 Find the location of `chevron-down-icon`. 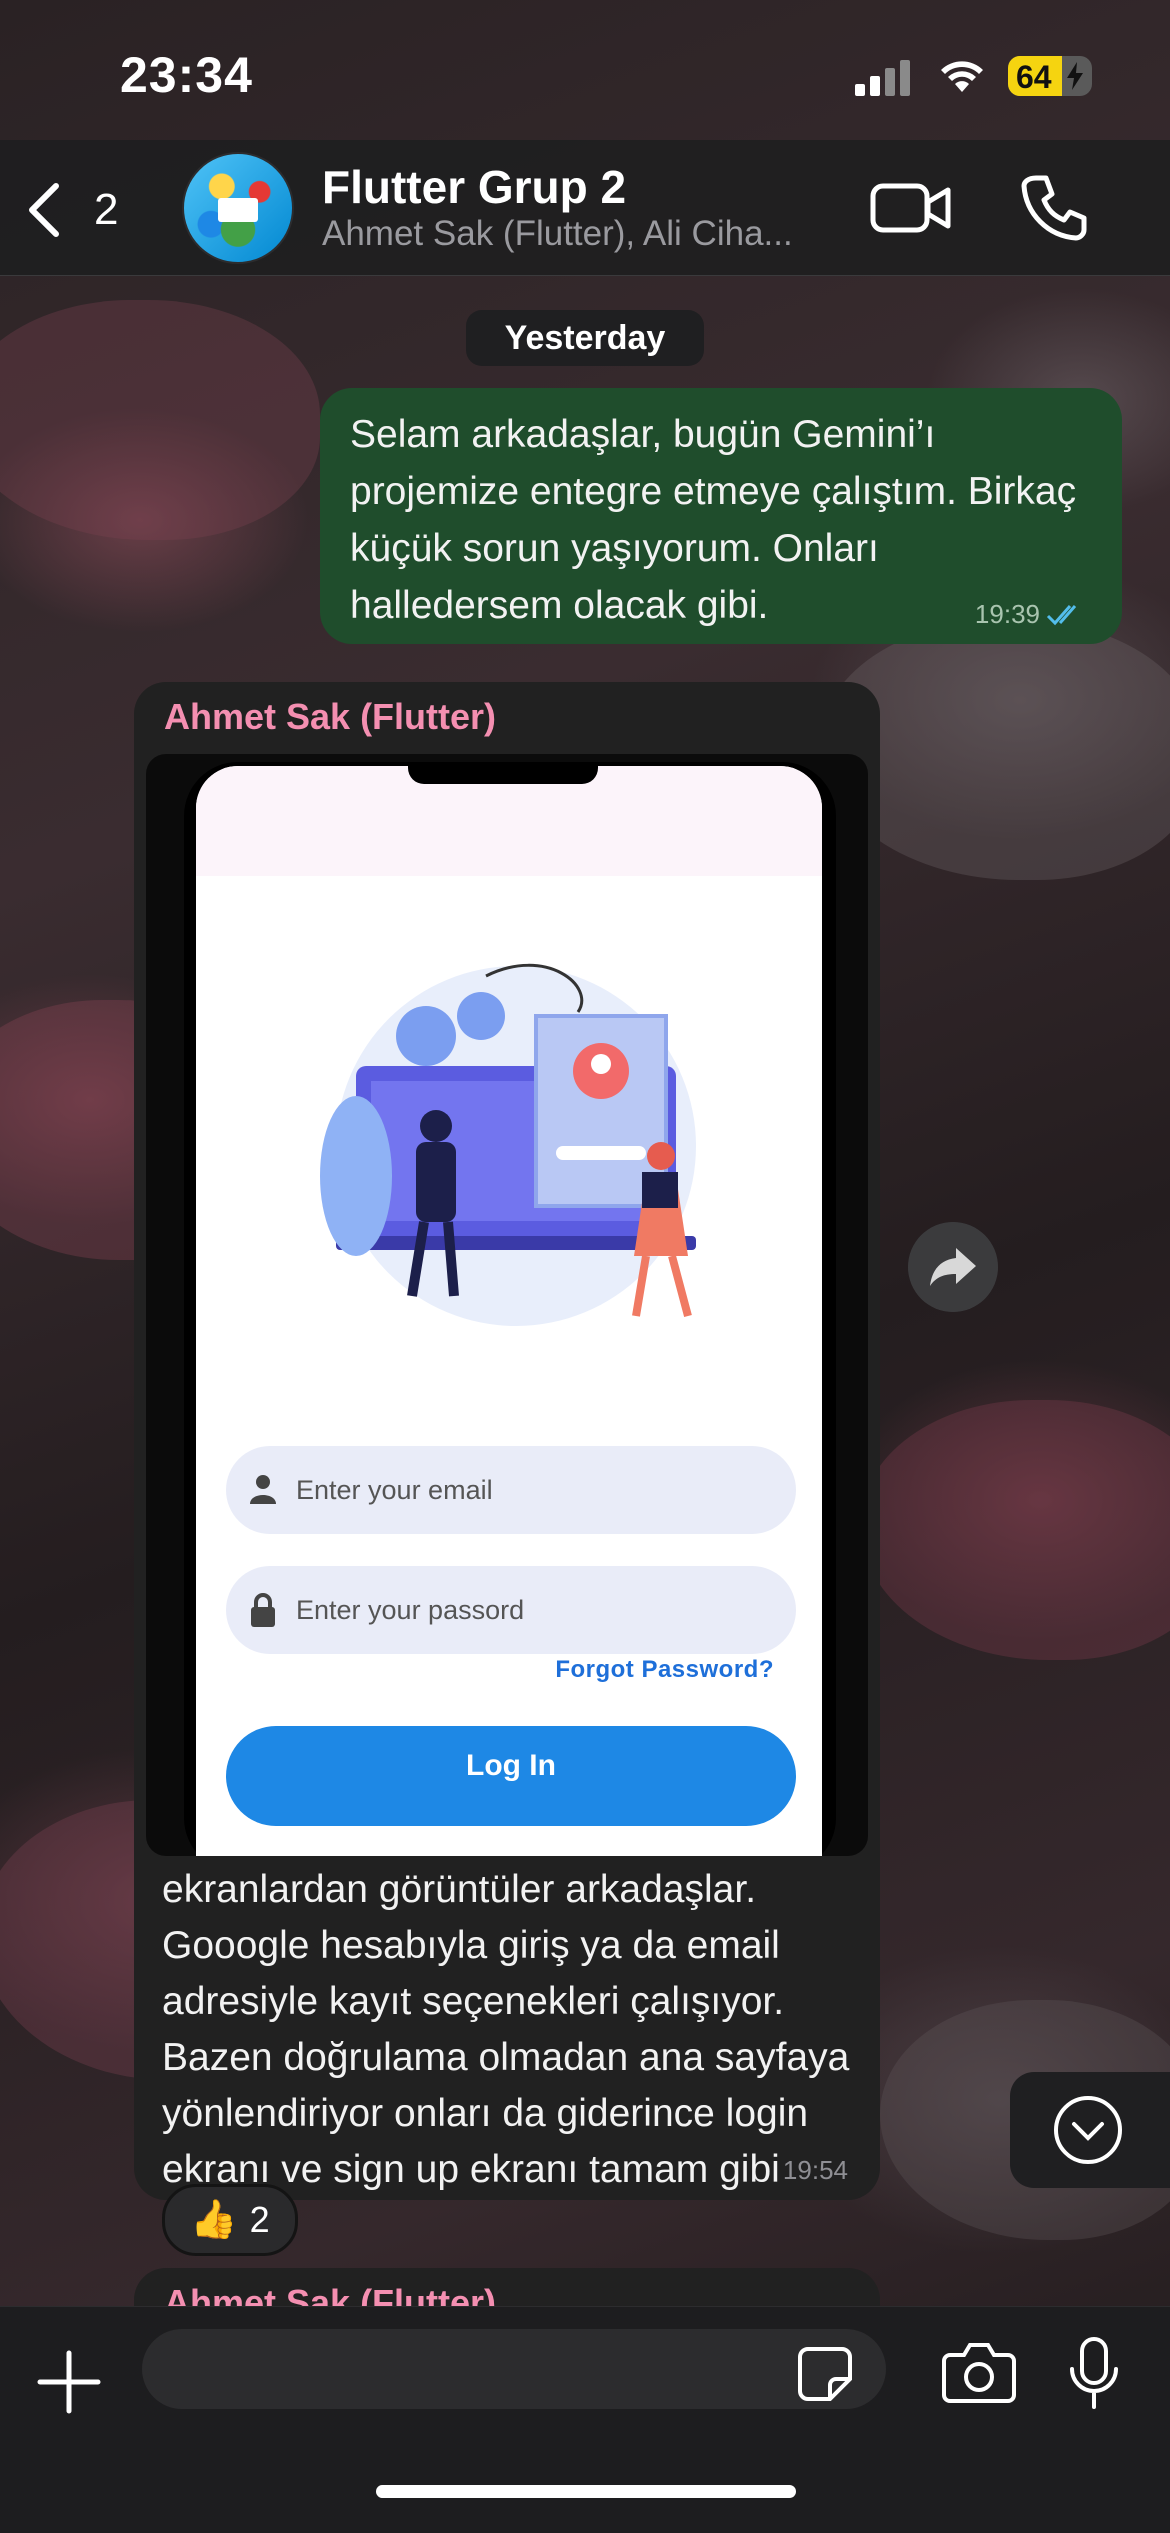

chevron-down-icon is located at coordinates (1088, 2130).